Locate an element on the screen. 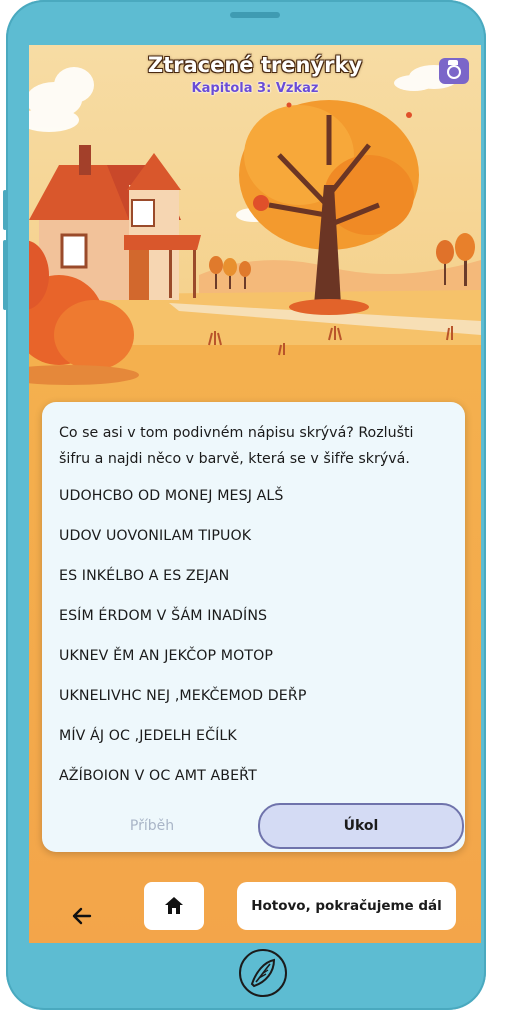  cipher-line: UKNELIVHC NEJ ,MEKČEMOD DEŘP is located at coordinates (183, 696).